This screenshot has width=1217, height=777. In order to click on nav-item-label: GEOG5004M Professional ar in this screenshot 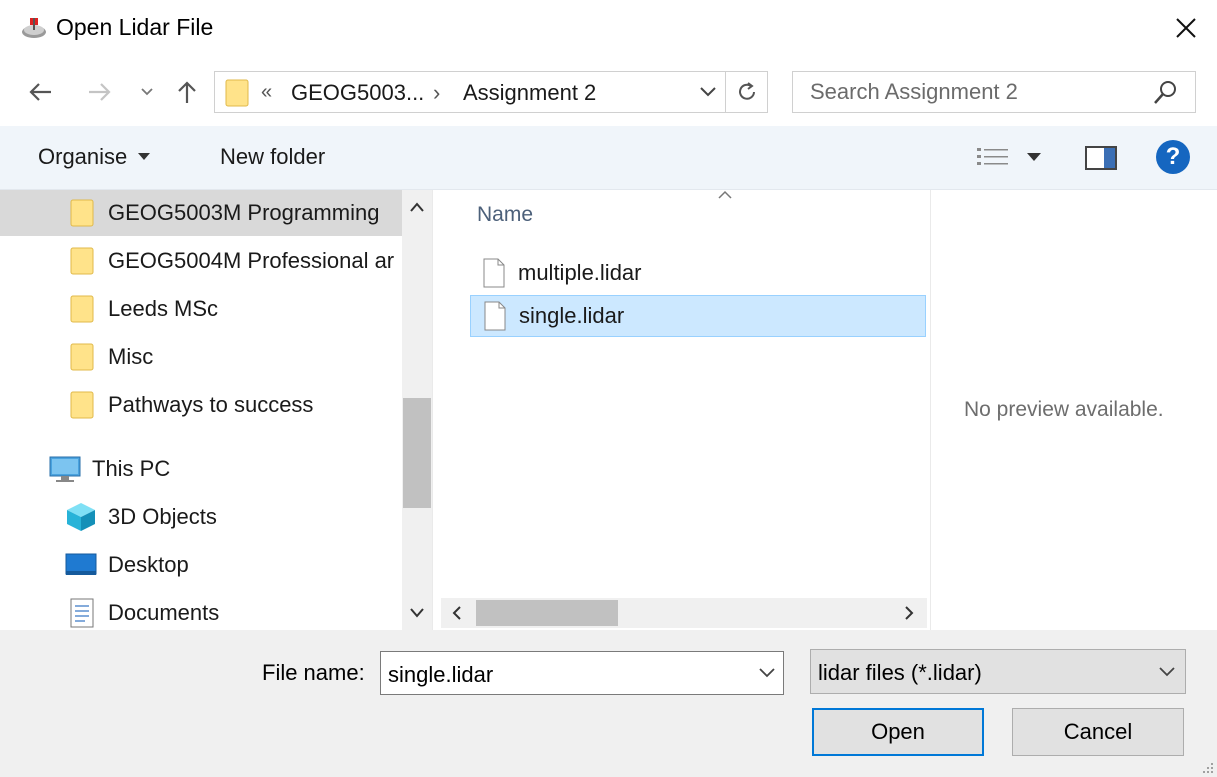, I will do `click(251, 260)`.